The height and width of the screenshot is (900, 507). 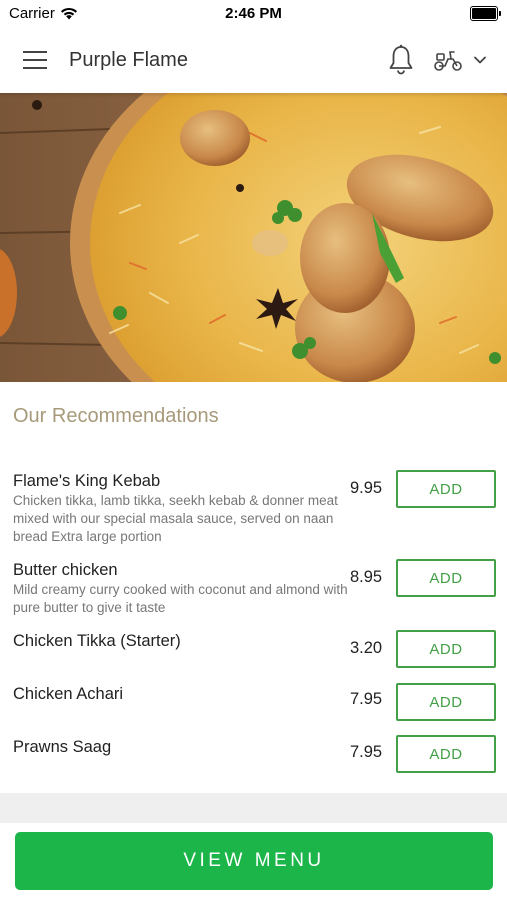 What do you see at coordinates (253, 60) in the screenshot?
I see `app-header: Purple Flame` at bounding box center [253, 60].